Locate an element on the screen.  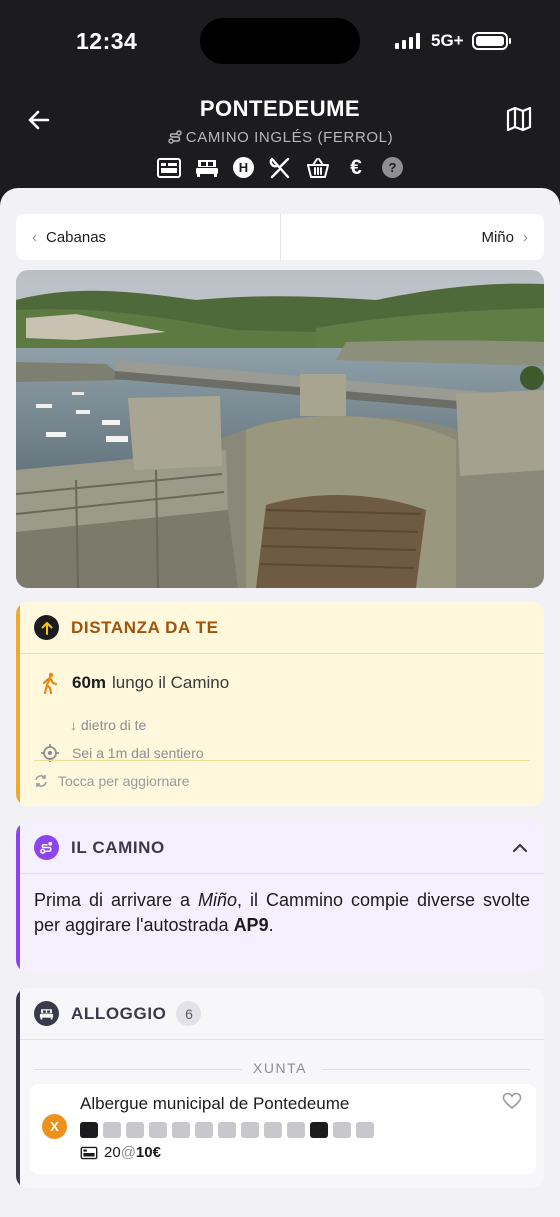
accommodation-title: ALLOGGIO is located at coordinates (119, 1013).